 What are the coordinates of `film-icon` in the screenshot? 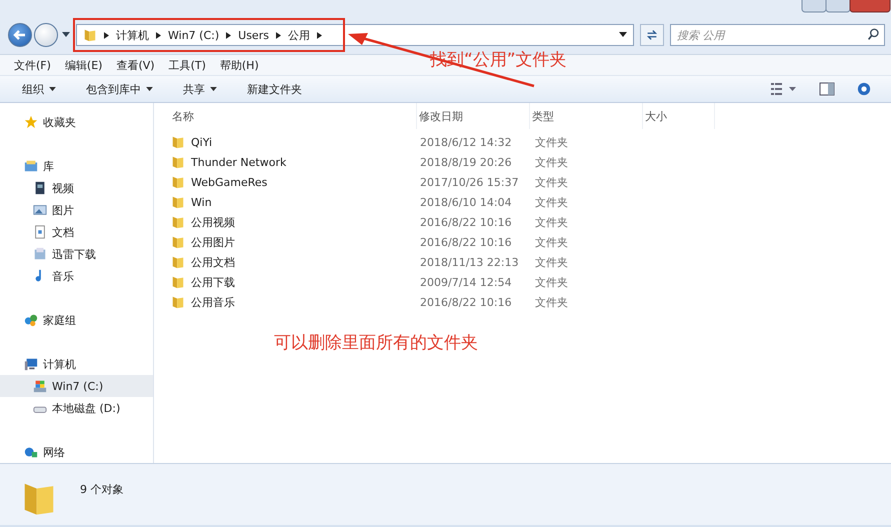 It's located at (40, 188).